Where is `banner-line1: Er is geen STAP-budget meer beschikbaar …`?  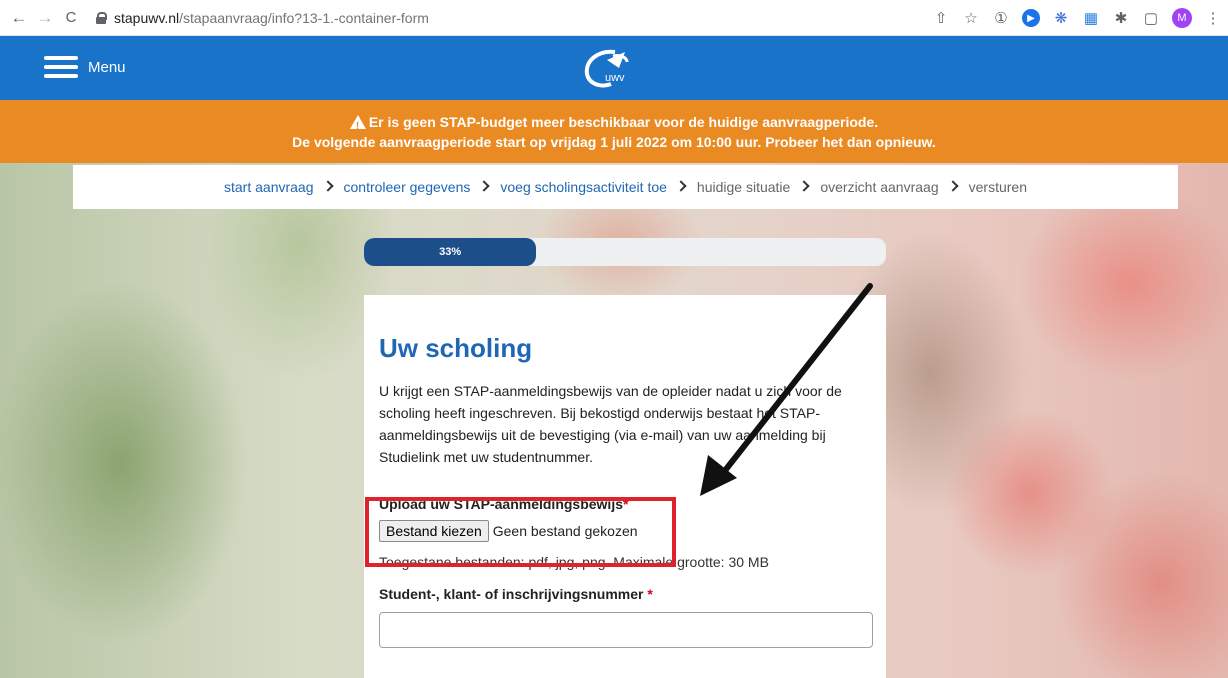
banner-line1: Er is geen STAP-budget meer beschikbaar … is located at coordinates (623, 122).